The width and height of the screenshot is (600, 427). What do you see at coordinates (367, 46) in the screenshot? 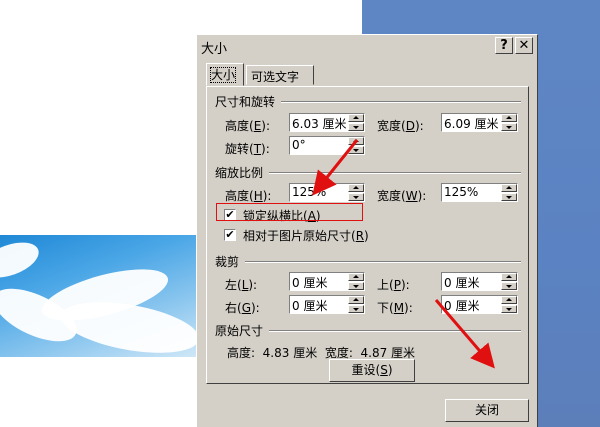
I see `dialog-titlebar: 大小 ? ✕` at bounding box center [367, 46].